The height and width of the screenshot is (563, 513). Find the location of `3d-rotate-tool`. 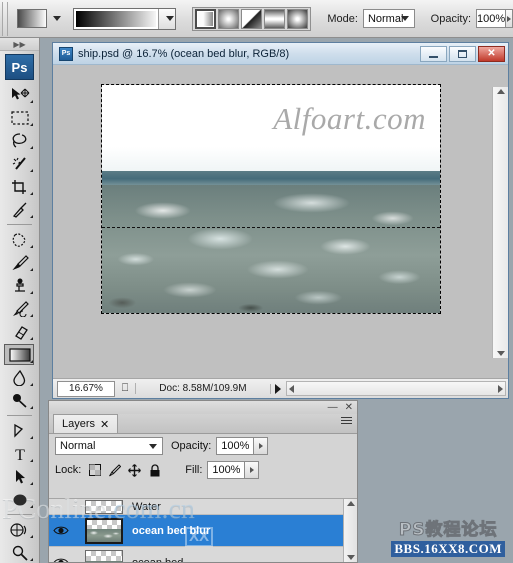

3d-rotate-tool is located at coordinates (19, 529).